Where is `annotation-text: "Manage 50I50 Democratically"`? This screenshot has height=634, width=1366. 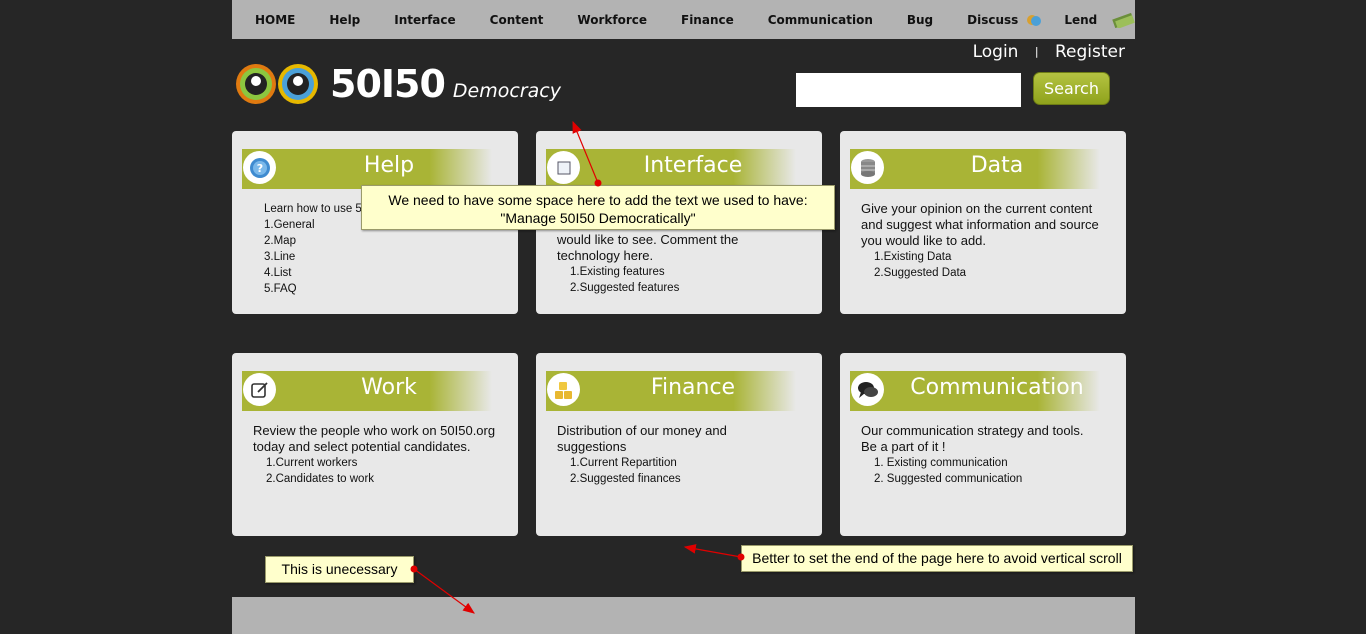 annotation-text: "Manage 50I50 Democratically" is located at coordinates (598, 218).